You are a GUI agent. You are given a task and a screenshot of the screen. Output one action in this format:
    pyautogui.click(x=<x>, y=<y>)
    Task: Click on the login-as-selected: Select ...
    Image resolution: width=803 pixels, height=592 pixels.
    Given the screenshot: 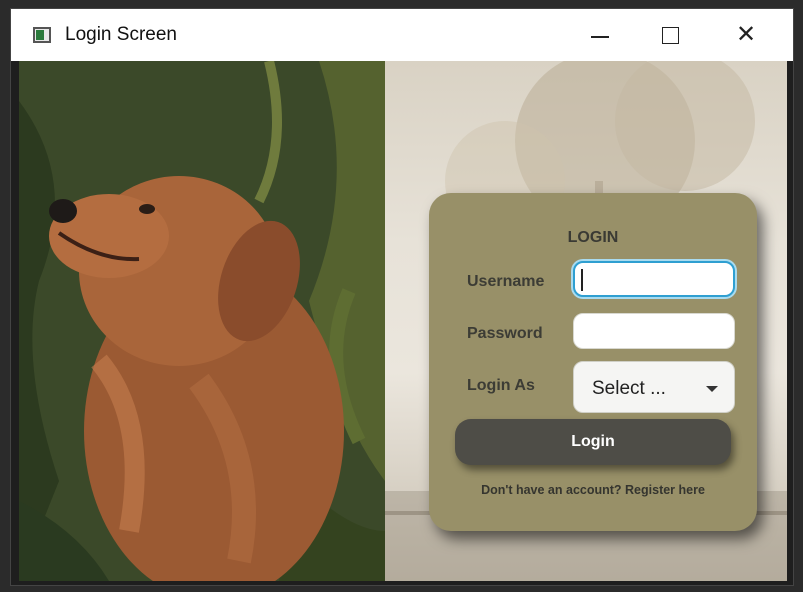 What is the action you would take?
    pyautogui.click(x=629, y=388)
    